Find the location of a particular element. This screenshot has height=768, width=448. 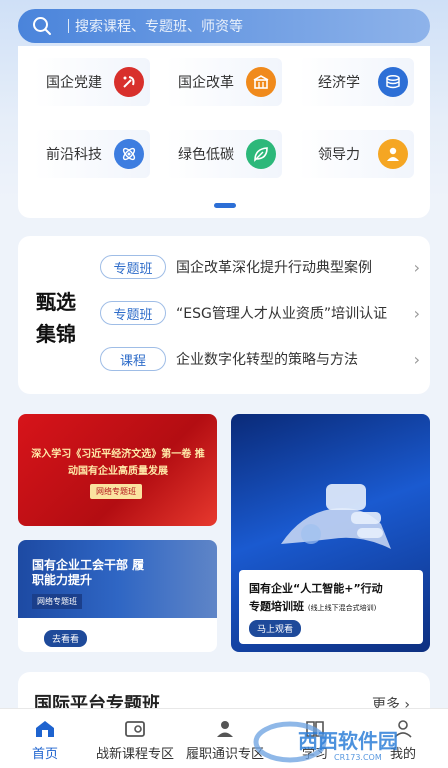

curated-item: 专题班 “ESG管理人才从业资质”培训认证 › is located at coordinates (260, 313).